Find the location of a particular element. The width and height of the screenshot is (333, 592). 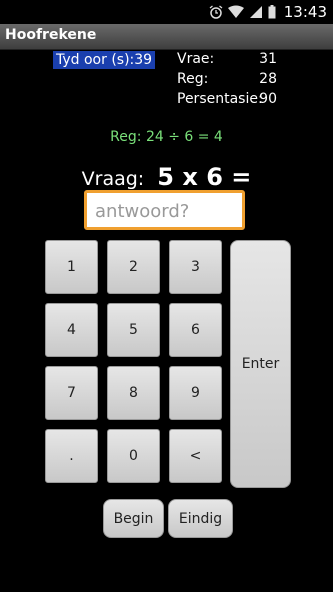

percentage-value: 90 is located at coordinates (268, 99).